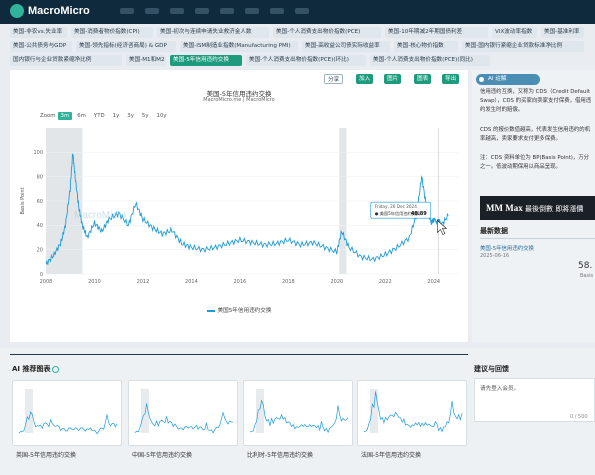 The width and height of the screenshot is (595, 475). I want to click on x-tick-label: 2020, so click(336, 282).